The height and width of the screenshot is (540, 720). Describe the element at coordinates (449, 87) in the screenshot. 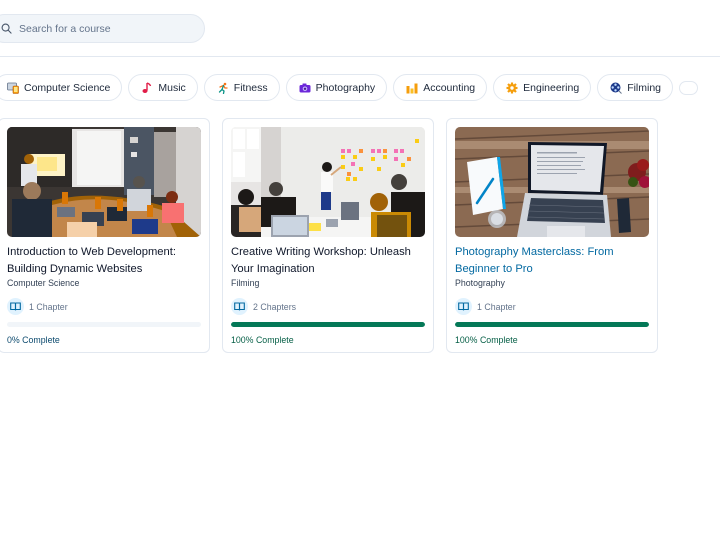

I see `category-label: Accounting` at that location.